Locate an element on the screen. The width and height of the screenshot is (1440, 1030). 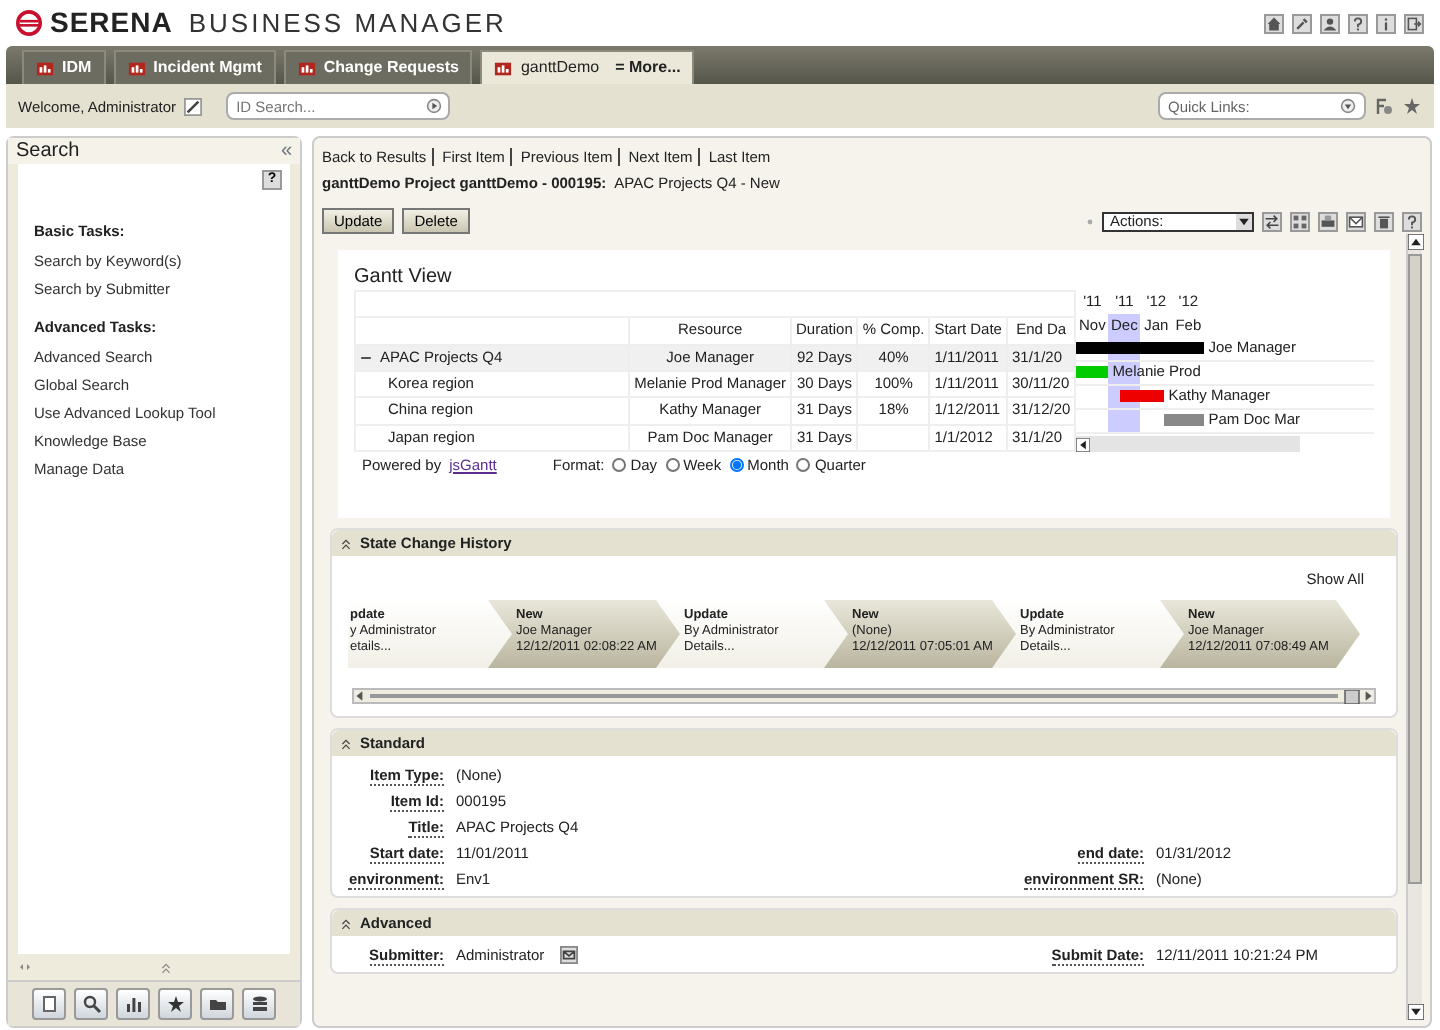
swap-icon is located at coordinates (1272, 221).